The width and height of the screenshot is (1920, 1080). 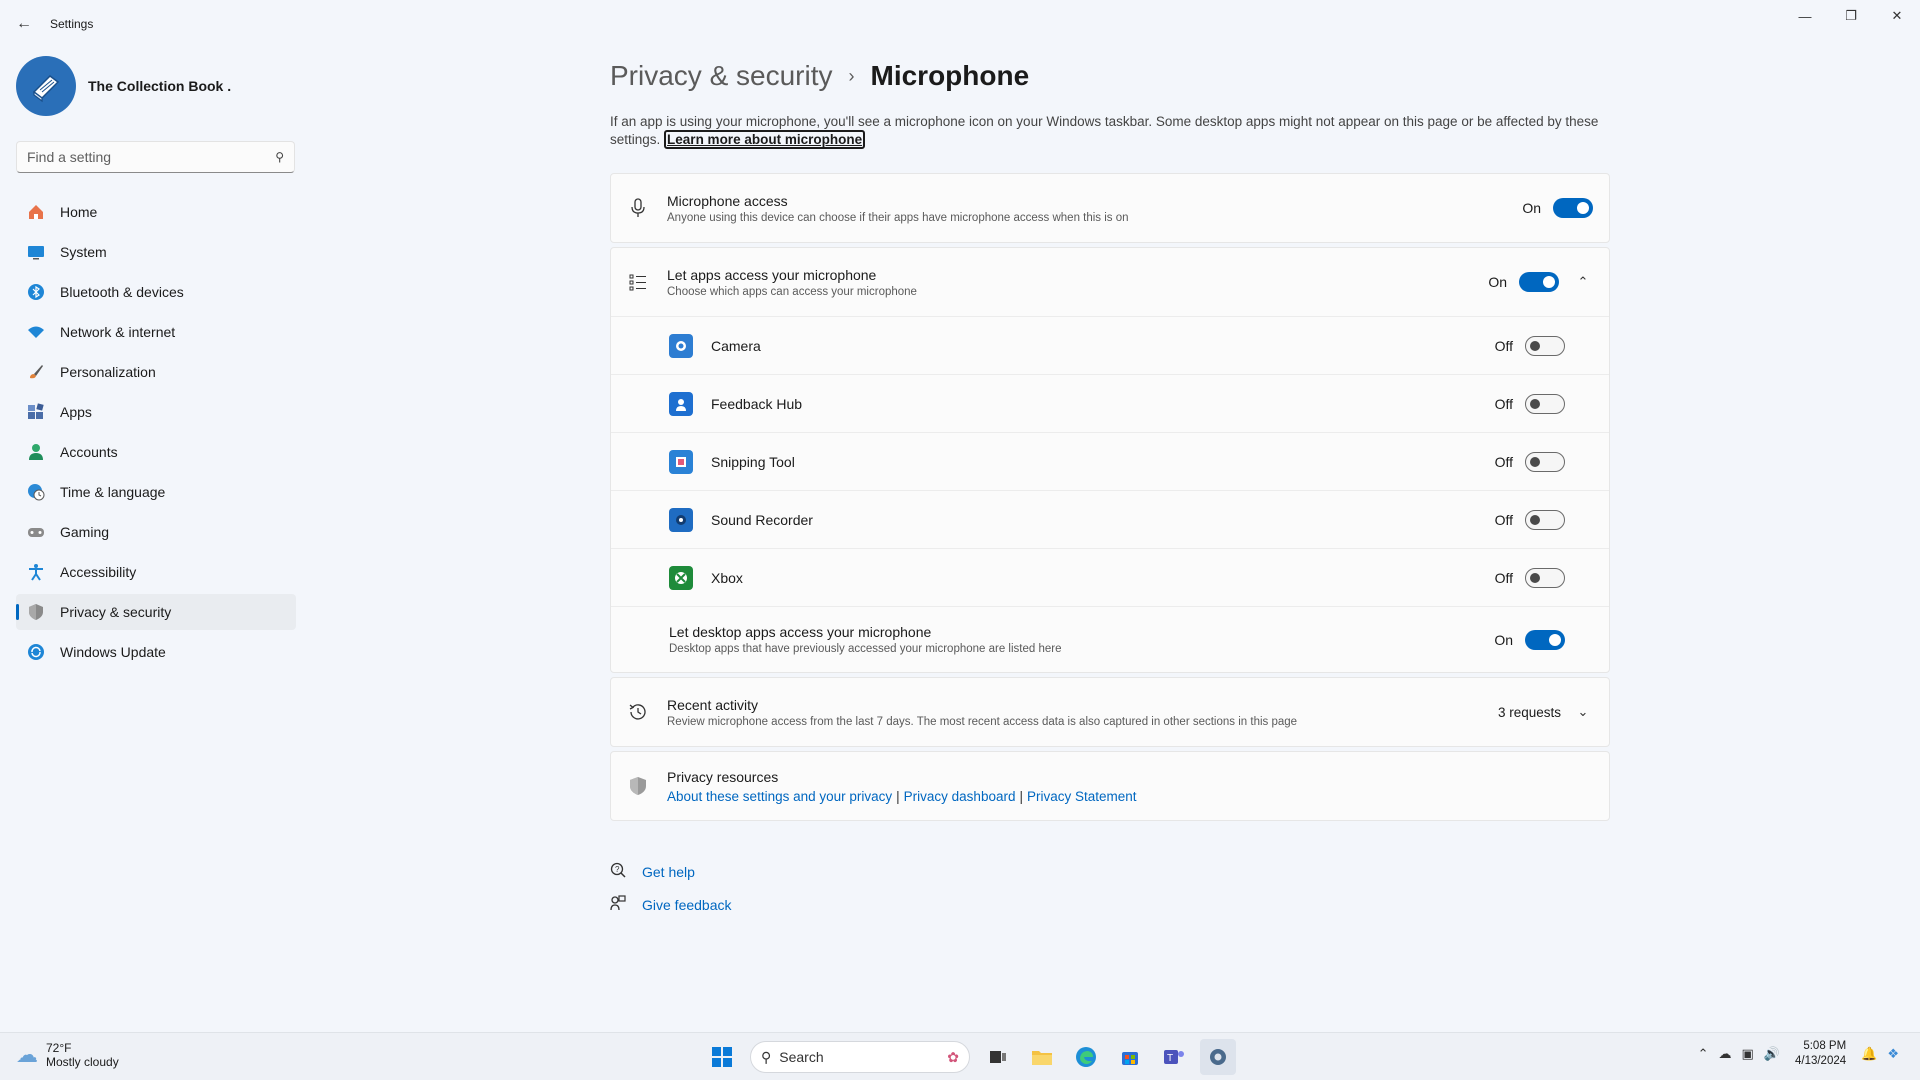 I want to click on minimize-button: —, so click(x=1805, y=16).